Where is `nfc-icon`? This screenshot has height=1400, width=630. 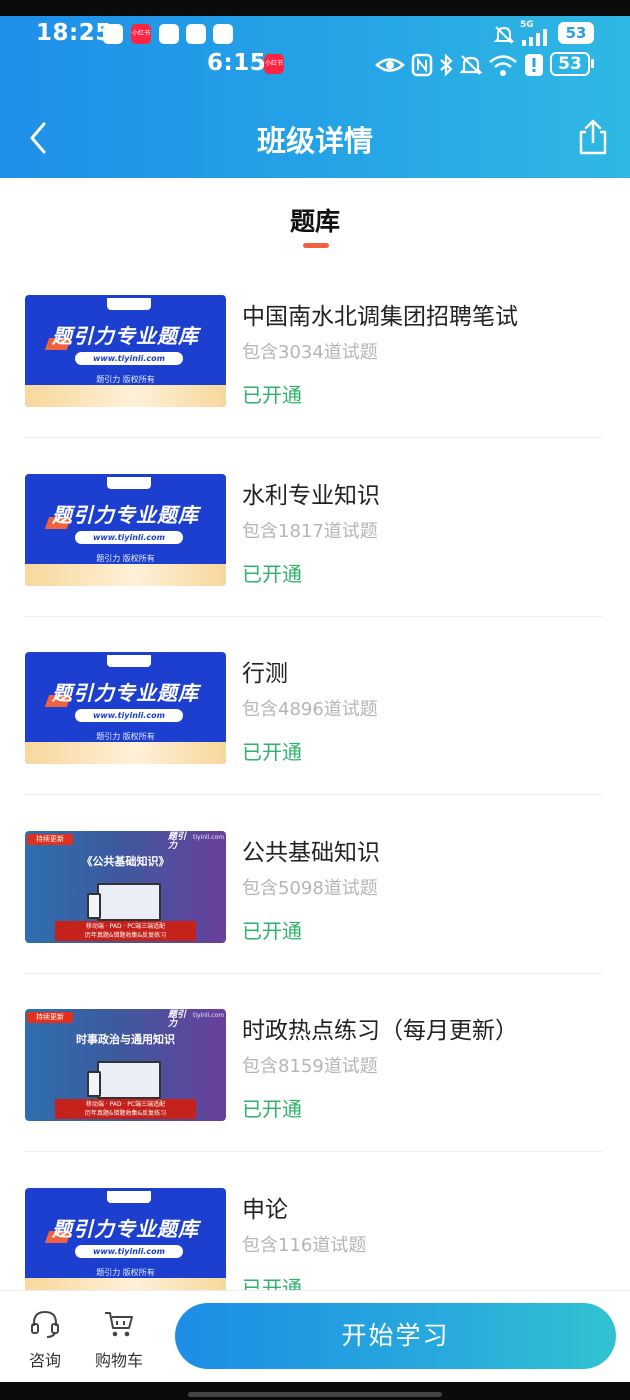
nfc-icon is located at coordinates (422, 65).